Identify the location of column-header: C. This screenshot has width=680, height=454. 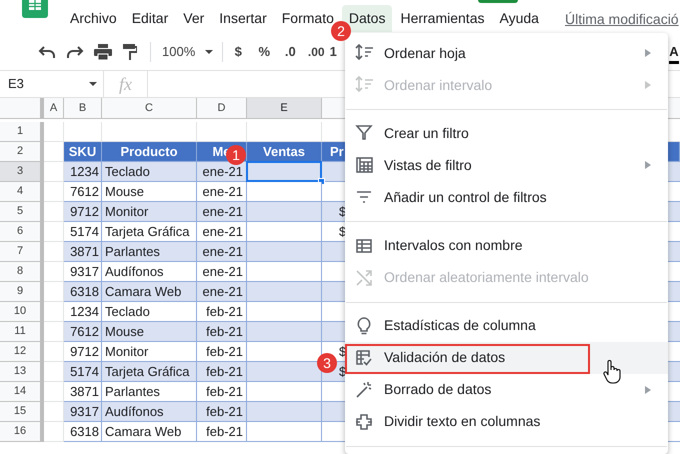
(149, 108).